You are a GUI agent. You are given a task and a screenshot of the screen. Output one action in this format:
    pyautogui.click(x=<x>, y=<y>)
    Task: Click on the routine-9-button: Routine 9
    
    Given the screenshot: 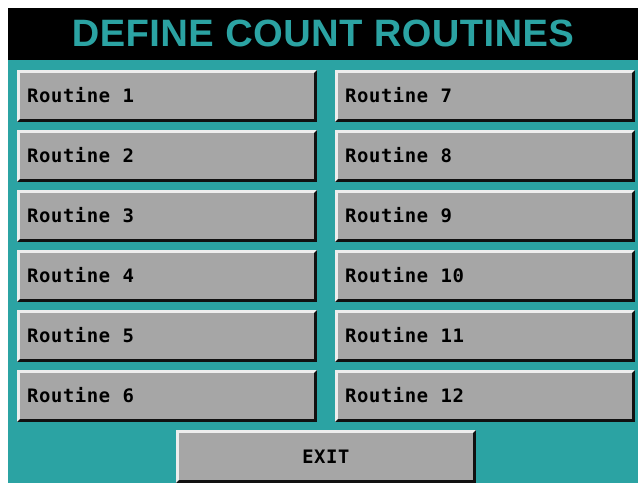 What is the action you would take?
    pyautogui.click(x=485, y=216)
    